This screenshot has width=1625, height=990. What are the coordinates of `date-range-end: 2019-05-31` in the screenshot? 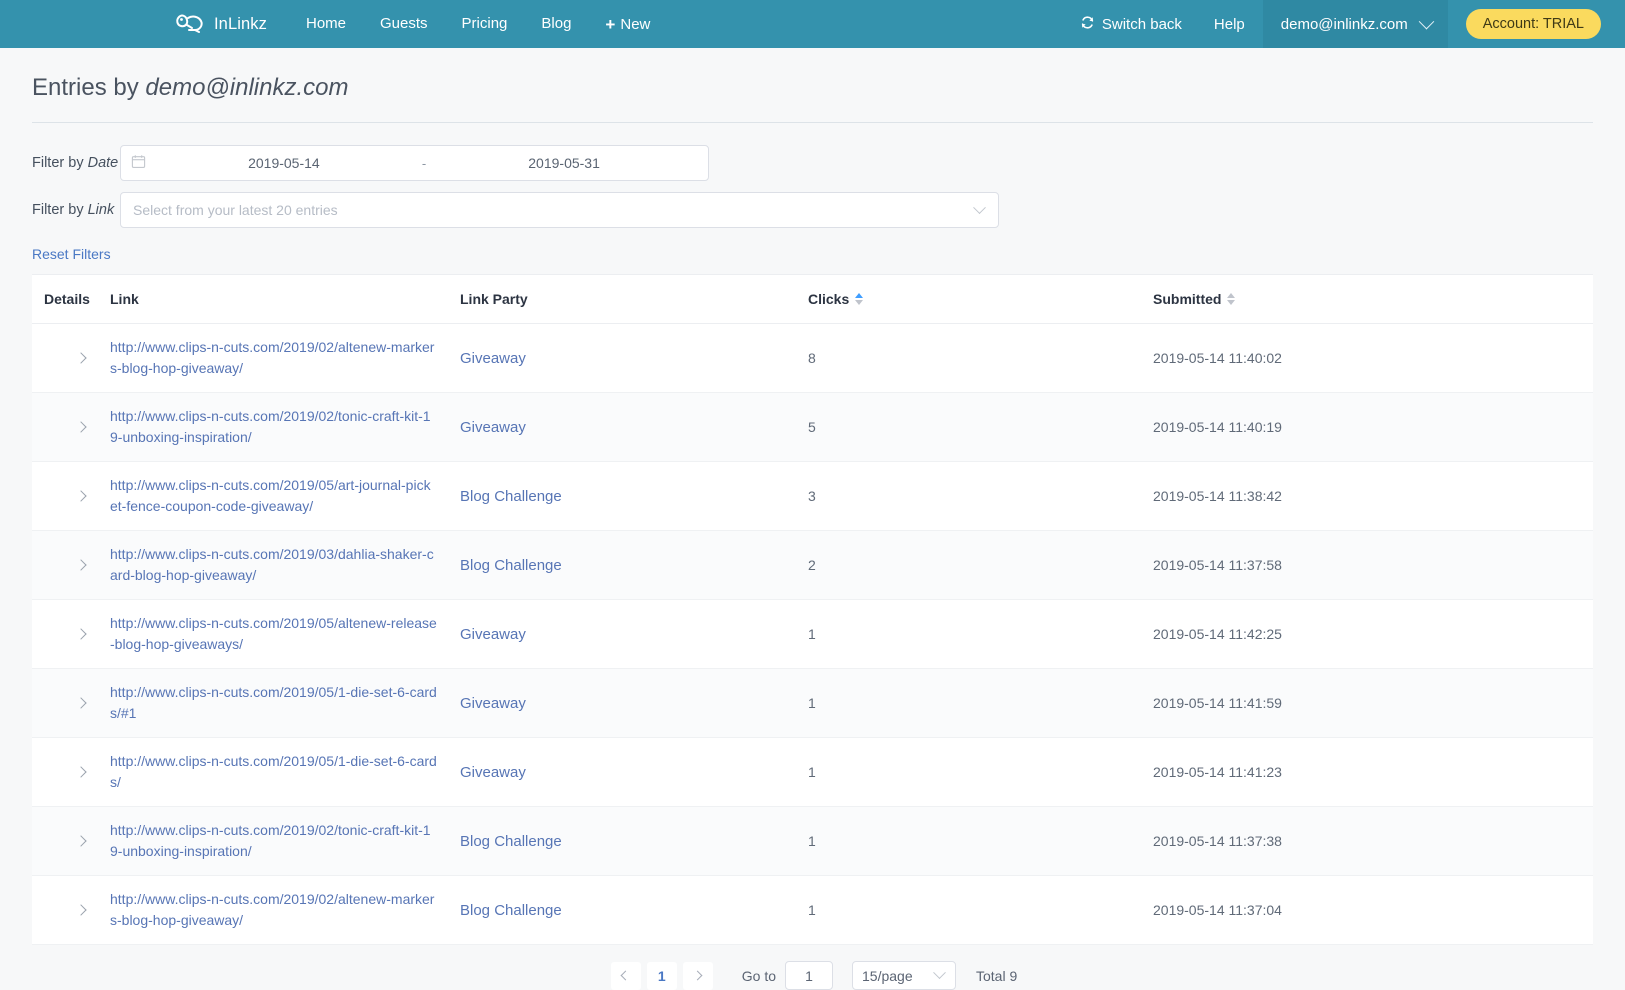 It's located at (564, 163).